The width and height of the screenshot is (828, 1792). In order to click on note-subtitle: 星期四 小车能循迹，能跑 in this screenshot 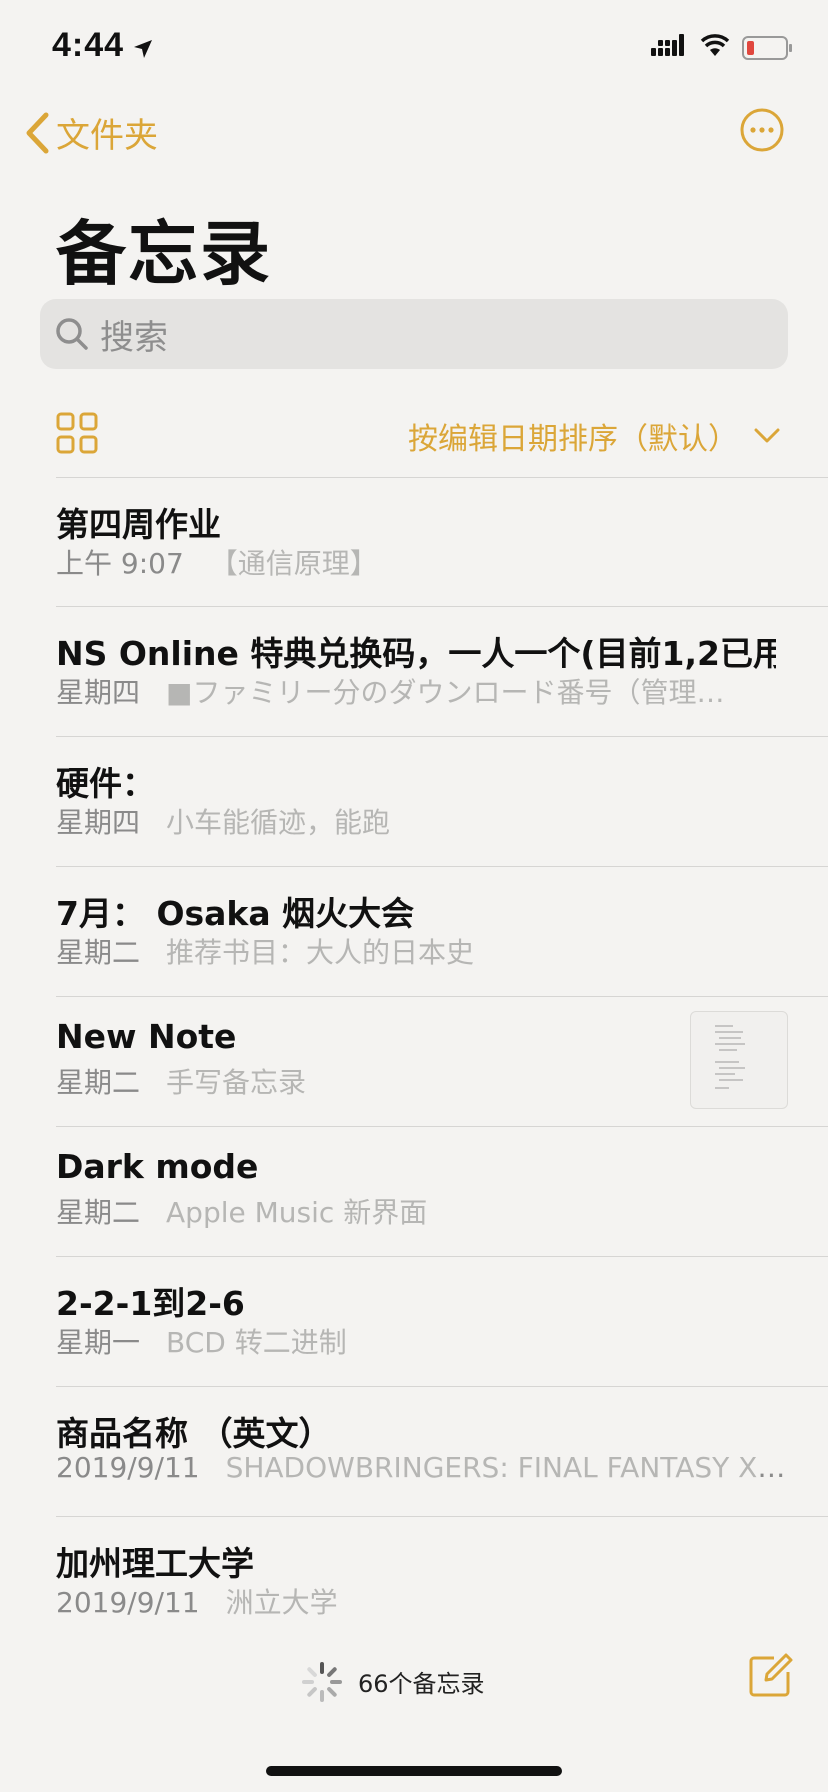, I will do `click(223, 821)`.